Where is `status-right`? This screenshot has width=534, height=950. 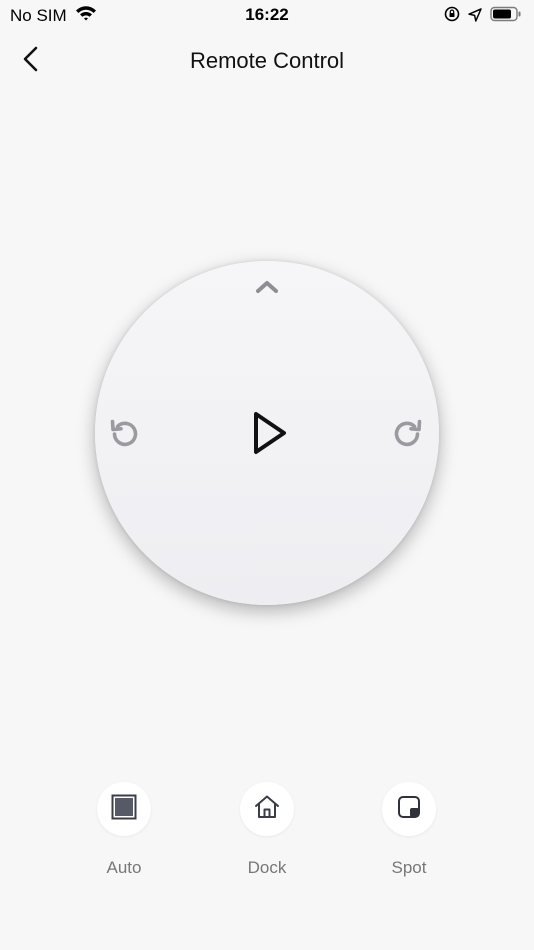
status-right is located at coordinates (483, 16).